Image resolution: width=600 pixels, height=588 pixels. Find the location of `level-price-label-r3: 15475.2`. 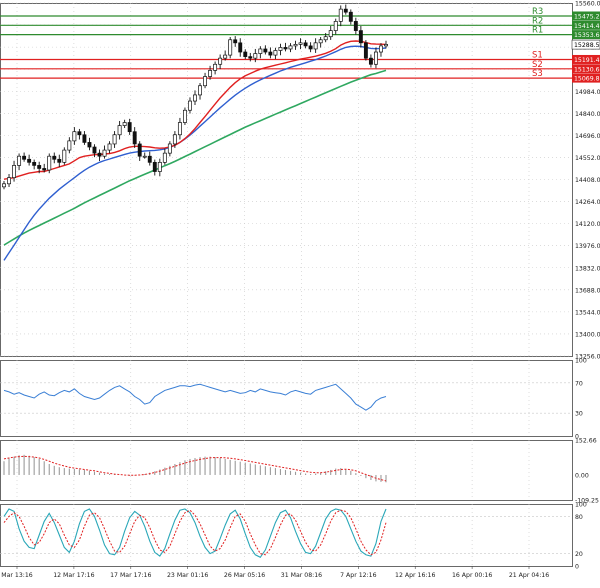

level-price-label-r3: 15475.2 is located at coordinates (587, 16).